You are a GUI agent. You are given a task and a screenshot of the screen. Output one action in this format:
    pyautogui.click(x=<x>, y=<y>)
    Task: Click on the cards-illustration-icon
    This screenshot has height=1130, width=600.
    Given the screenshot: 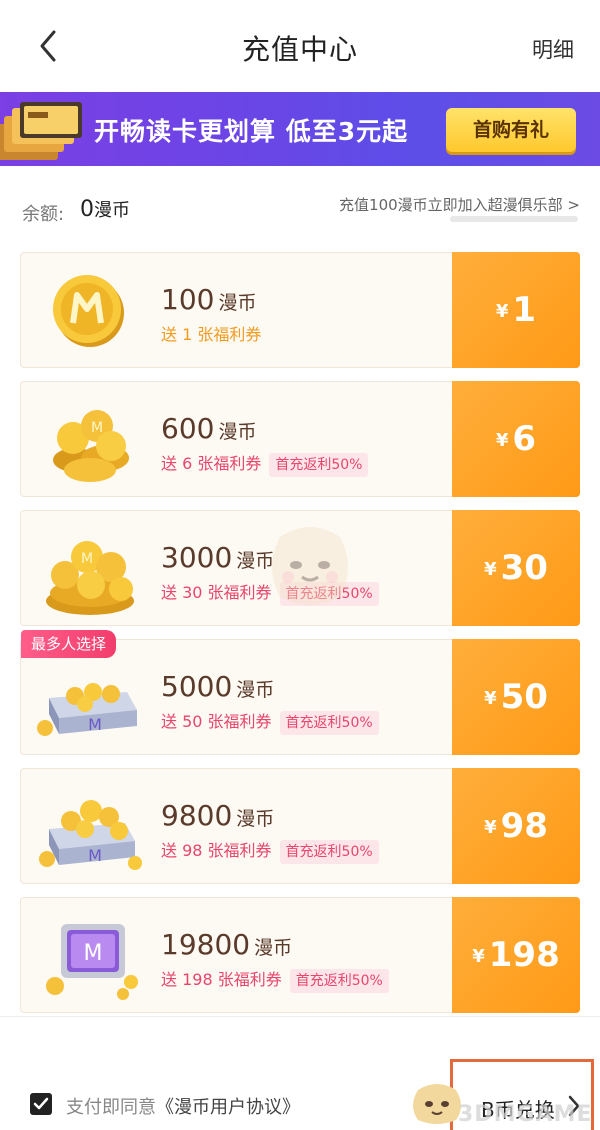 What is the action you would take?
    pyautogui.click(x=41, y=131)
    